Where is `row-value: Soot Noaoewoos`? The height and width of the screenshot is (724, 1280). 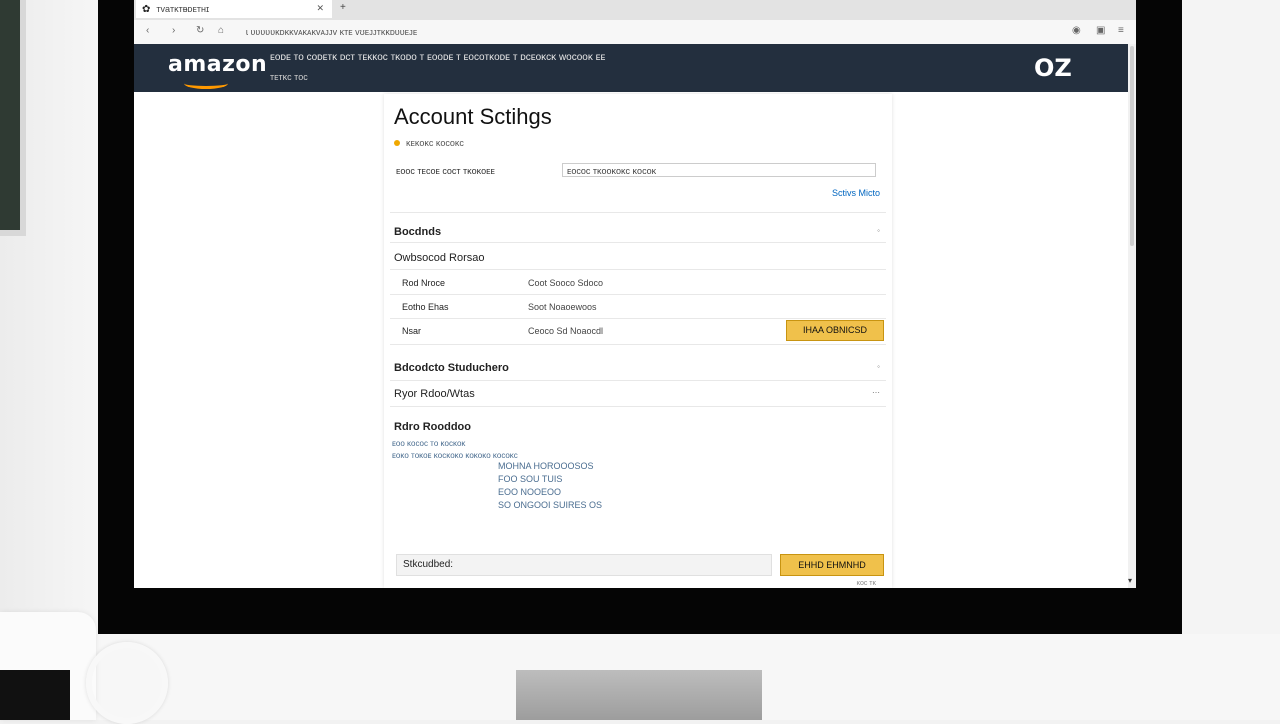
row-value: Soot Noaoewoos is located at coordinates (562, 307).